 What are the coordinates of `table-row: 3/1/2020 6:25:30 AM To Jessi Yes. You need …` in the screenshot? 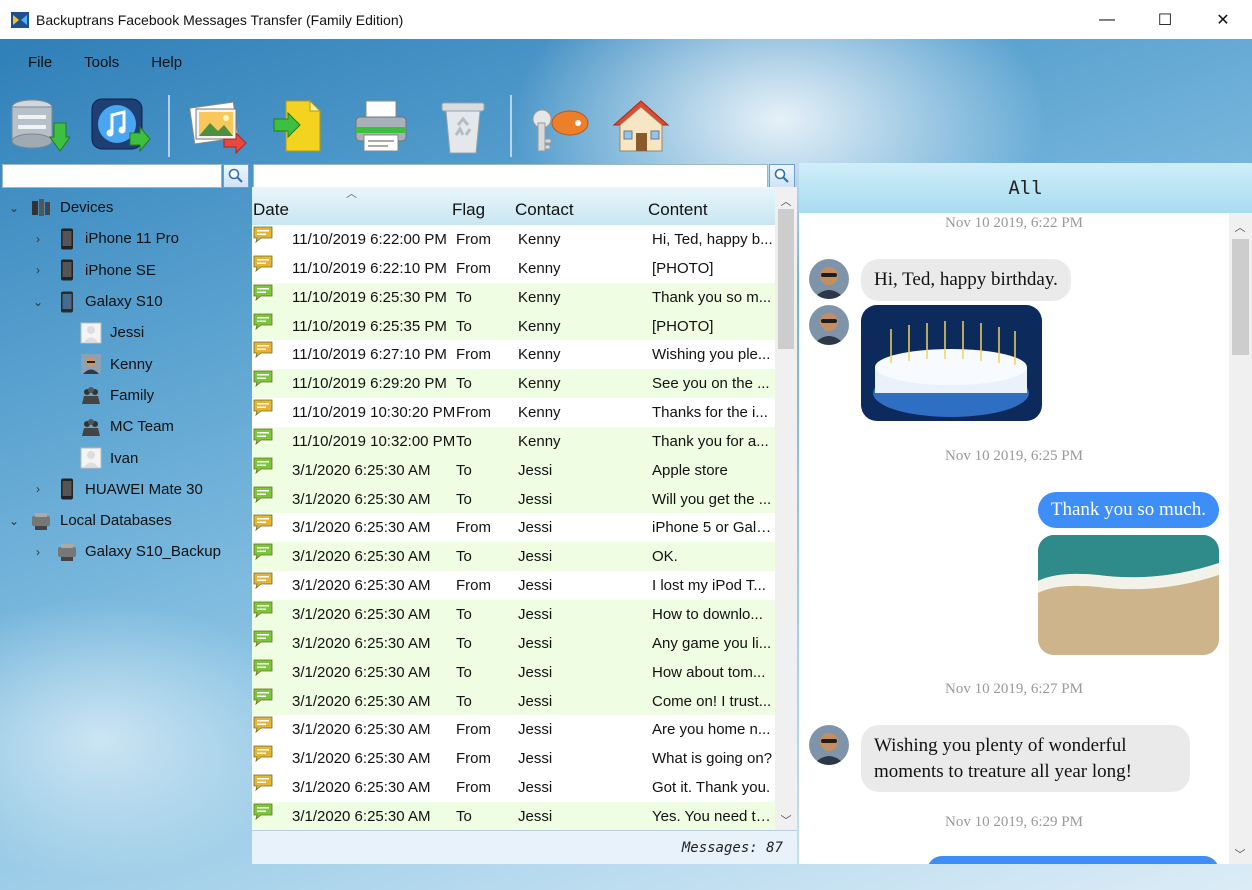 It's located at (513, 816).